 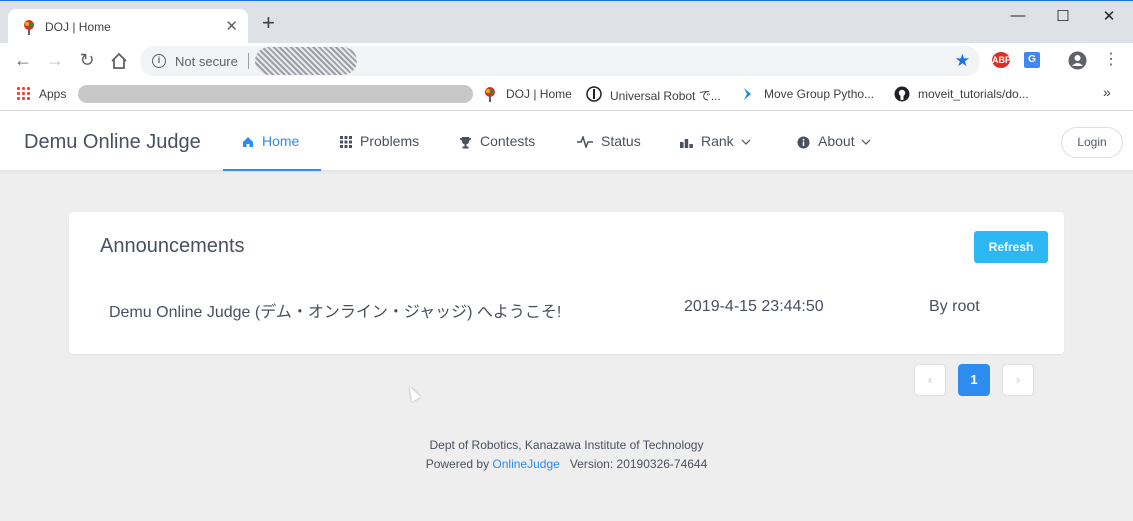 I want to click on nav-rank: Rank, so click(x=715, y=141).